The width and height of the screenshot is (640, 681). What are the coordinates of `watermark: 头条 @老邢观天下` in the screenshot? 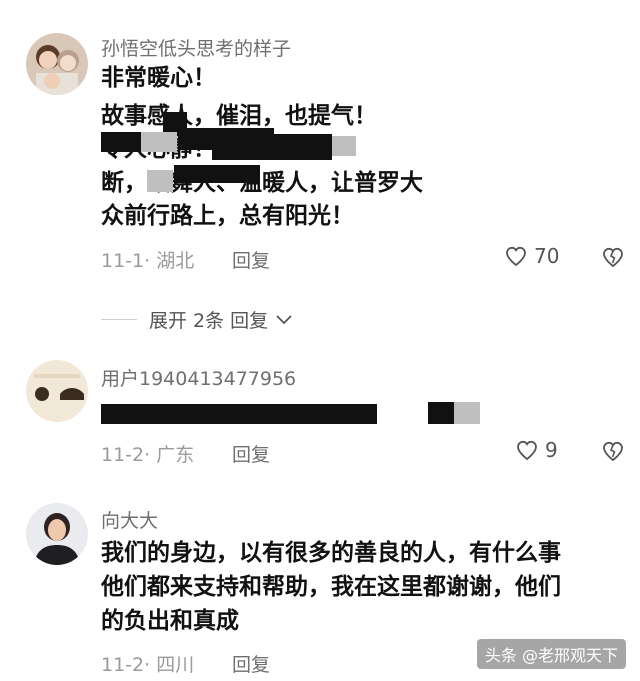 It's located at (551, 654).